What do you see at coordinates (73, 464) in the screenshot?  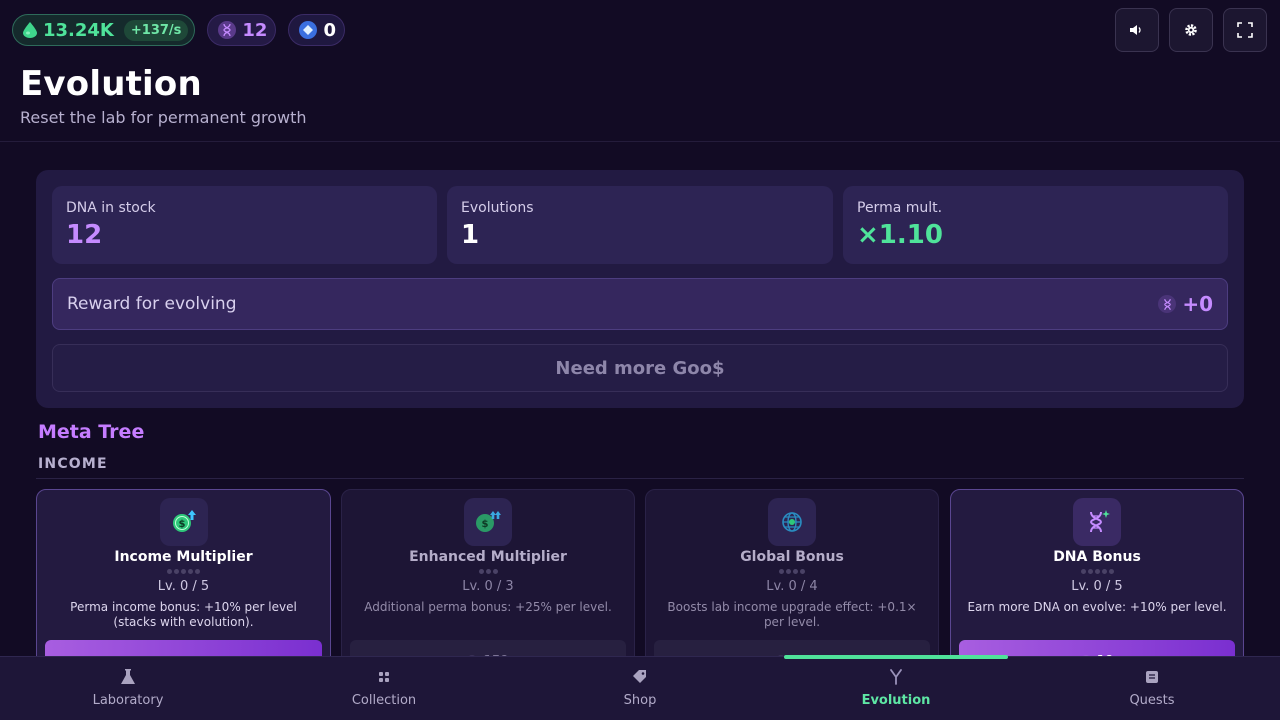 I see `section-title-income: INCOME` at bounding box center [73, 464].